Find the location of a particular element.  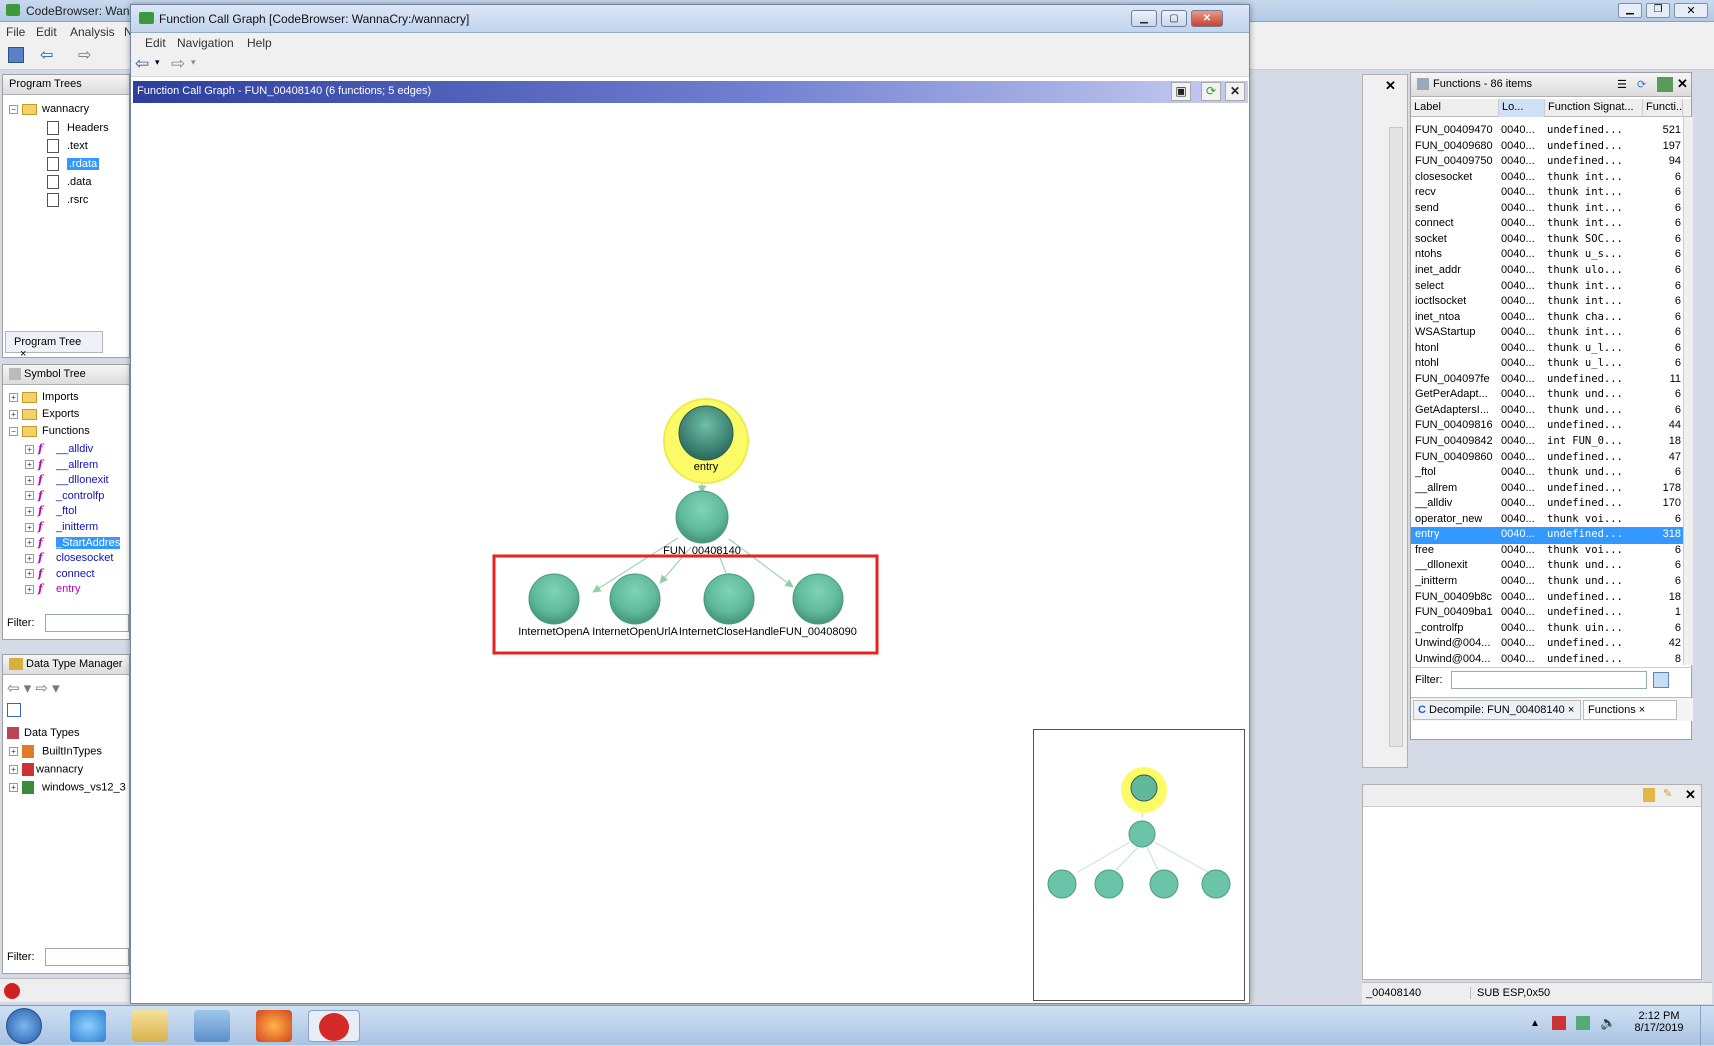

table-row: select 0040... thunk int... 6 is located at coordinates (1547, 287).